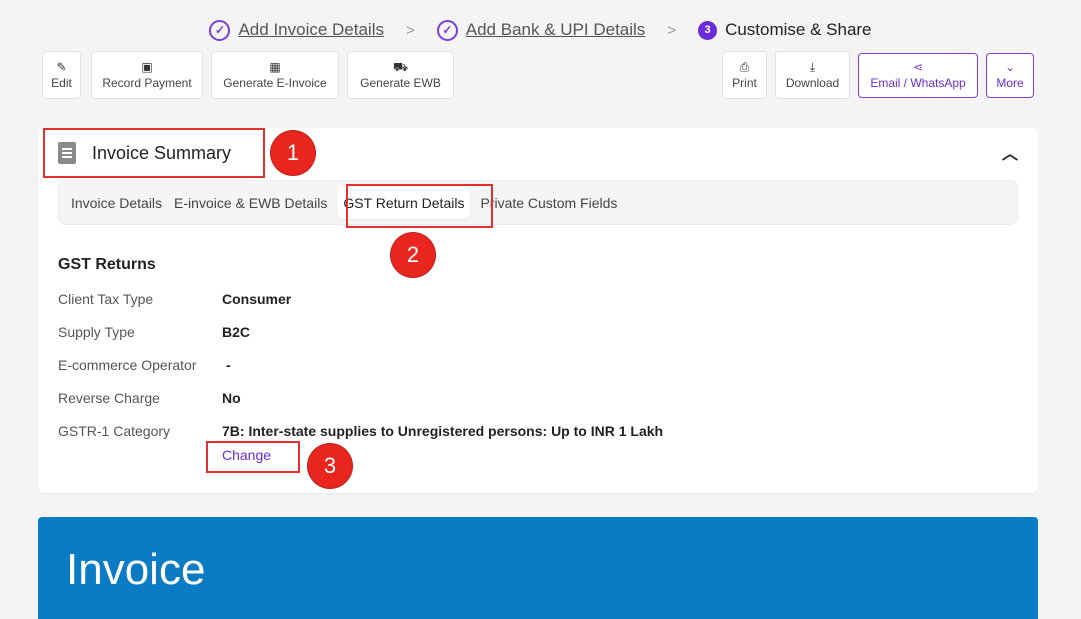  What do you see at coordinates (293, 153) in the screenshot?
I see `annotation-badge: 1` at bounding box center [293, 153].